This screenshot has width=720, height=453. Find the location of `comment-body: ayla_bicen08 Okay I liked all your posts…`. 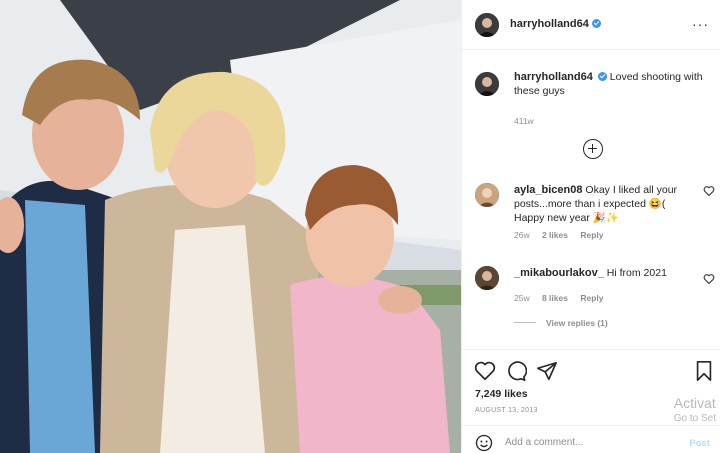

comment-body: ayla_bicen08 Okay I liked all your posts… is located at coordinates (604, 211).